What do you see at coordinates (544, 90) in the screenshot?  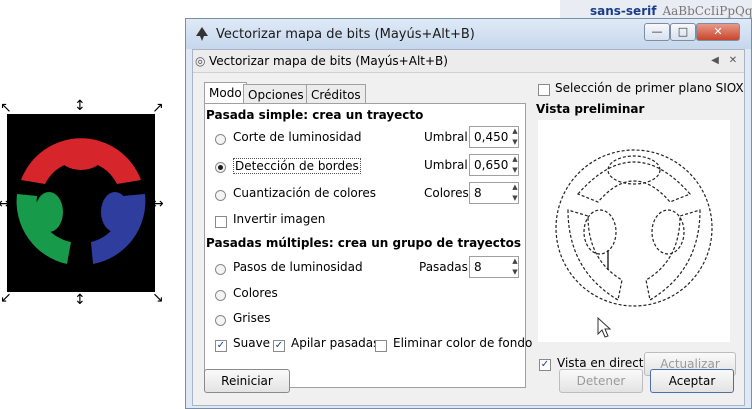 I see `siox-checkbox` at bounding box center [544, 90].